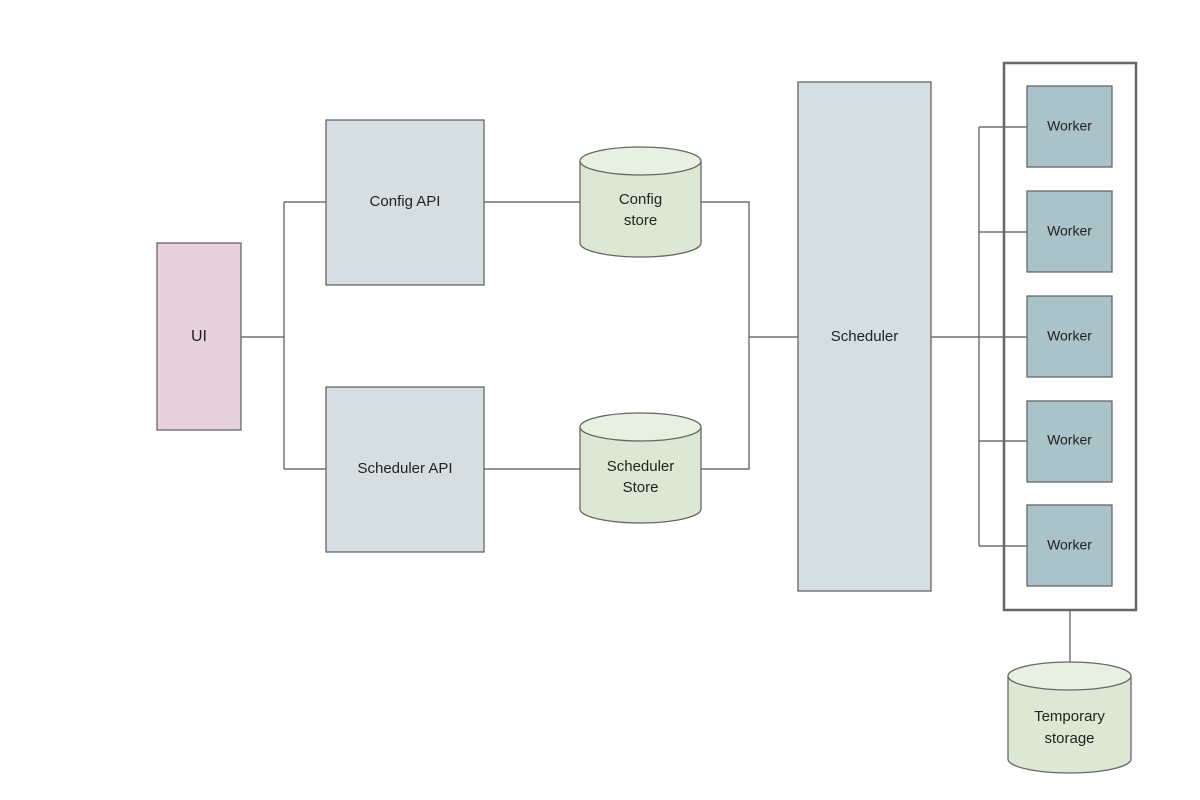 This screenshot has width=1200, height=800. I want to click on scheduler-node: Scheduler, so click(864, 336).